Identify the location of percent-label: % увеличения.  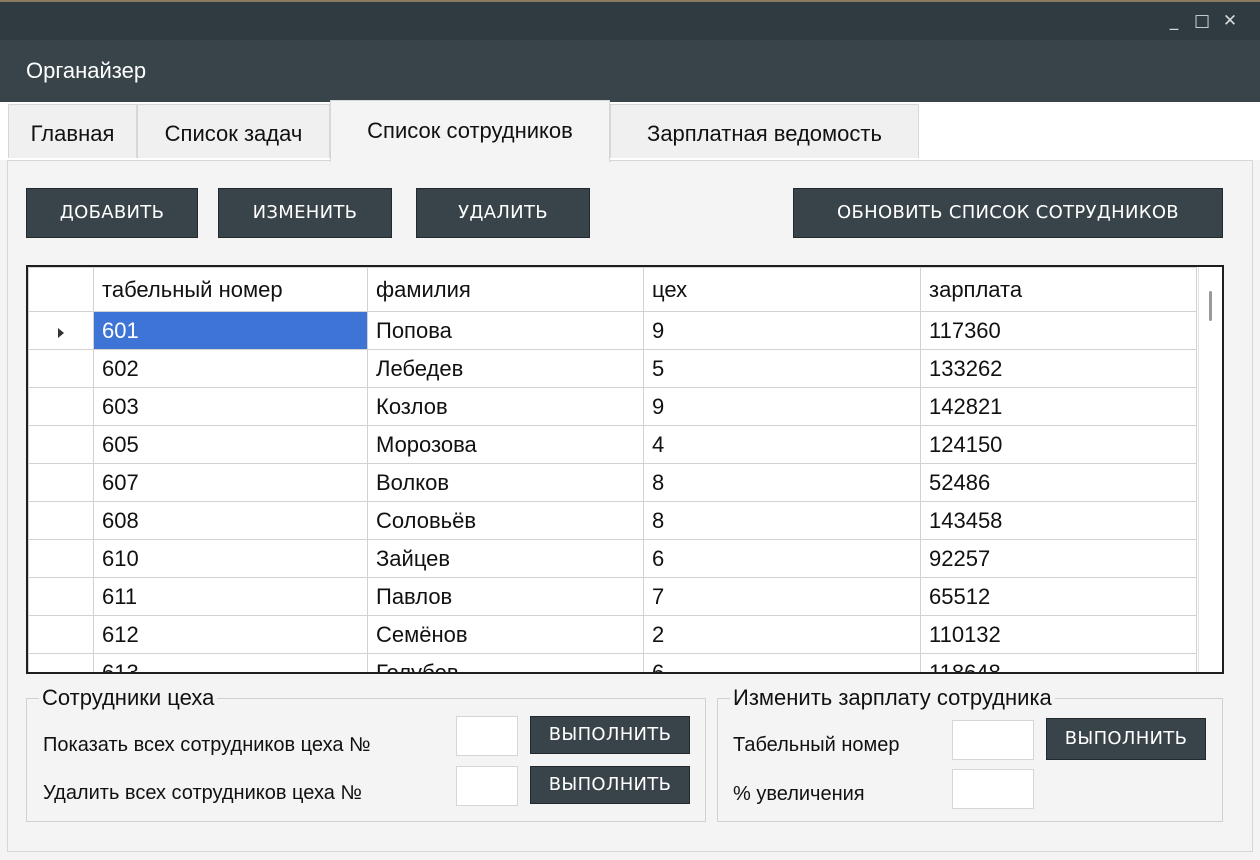
(799, 794).